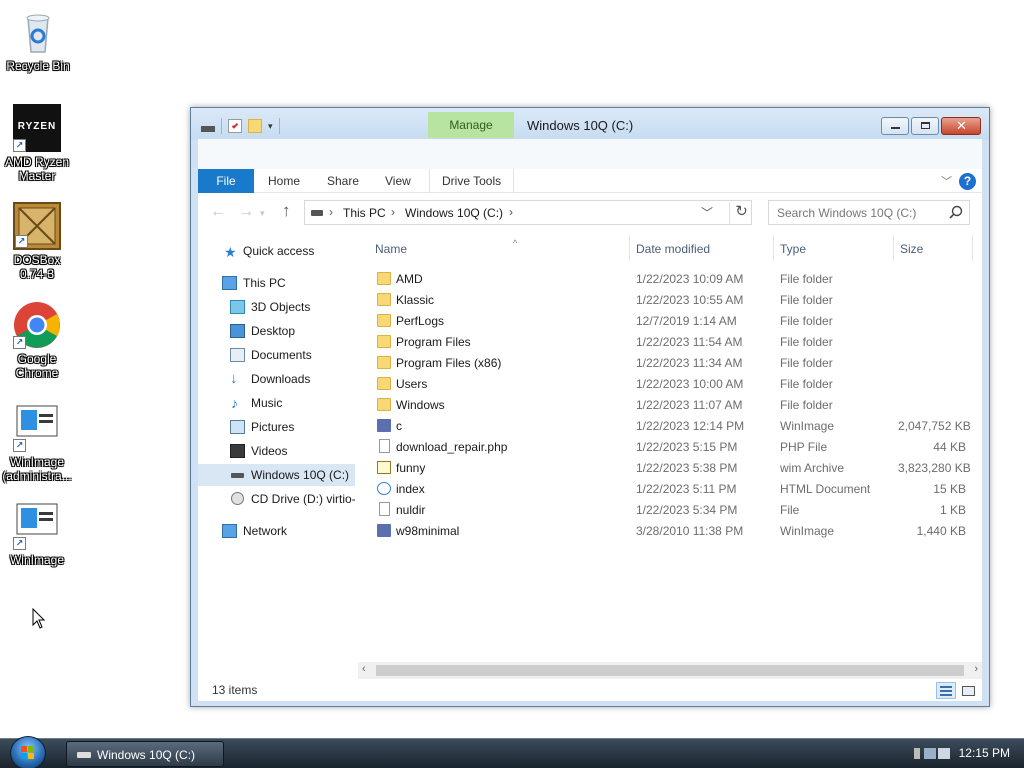 This screenshot has height=768, width=1024. What do you see at coordinates (984, 753) in the screenshot?
I see `clock: 12:15 PM` at bounding box center [984, 753].